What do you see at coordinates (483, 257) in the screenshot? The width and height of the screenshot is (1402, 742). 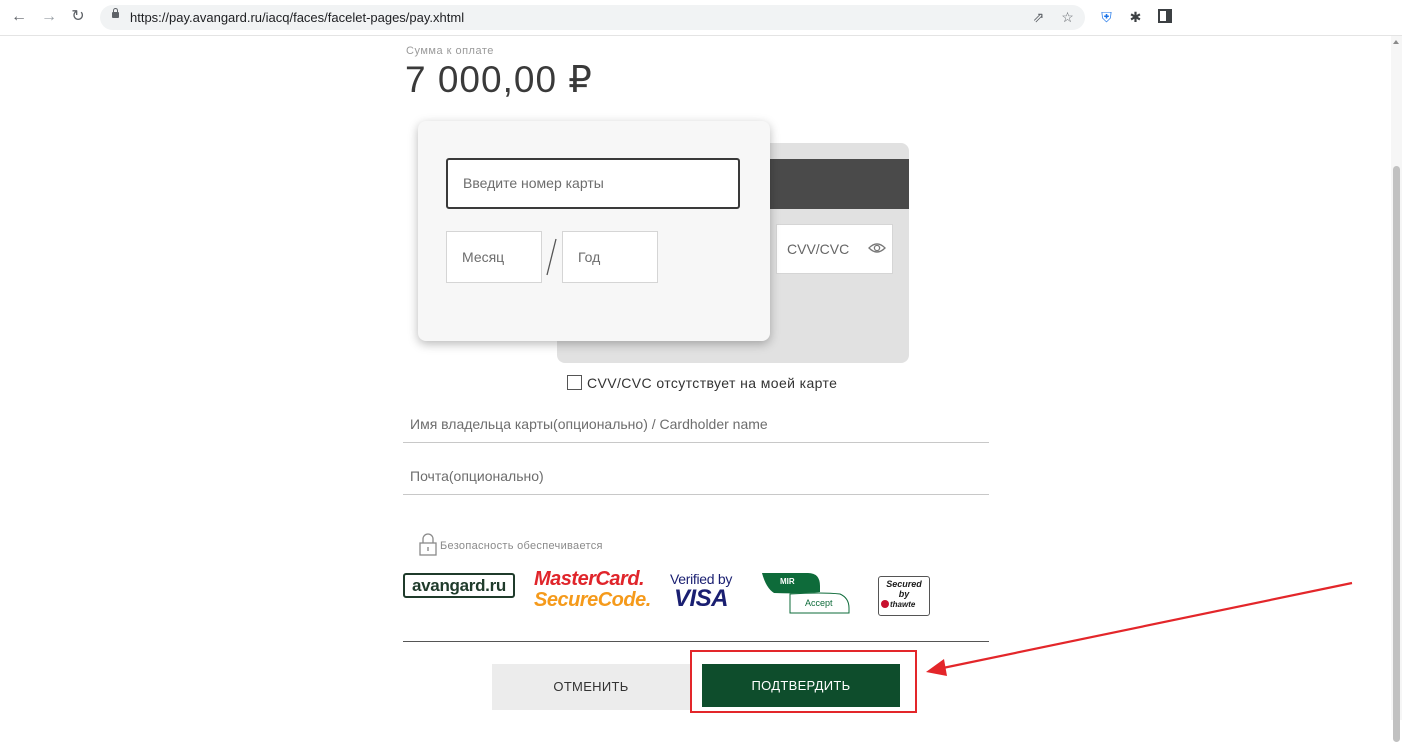 I see `month-placeholder: Месяц` at bounding box center [483, 257].